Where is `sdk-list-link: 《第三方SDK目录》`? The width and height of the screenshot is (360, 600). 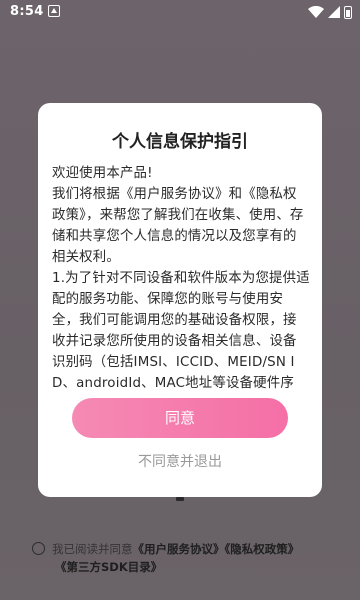 sdk-list-link: 《第三方SDK目录》 is located at coordinates (108, 567).